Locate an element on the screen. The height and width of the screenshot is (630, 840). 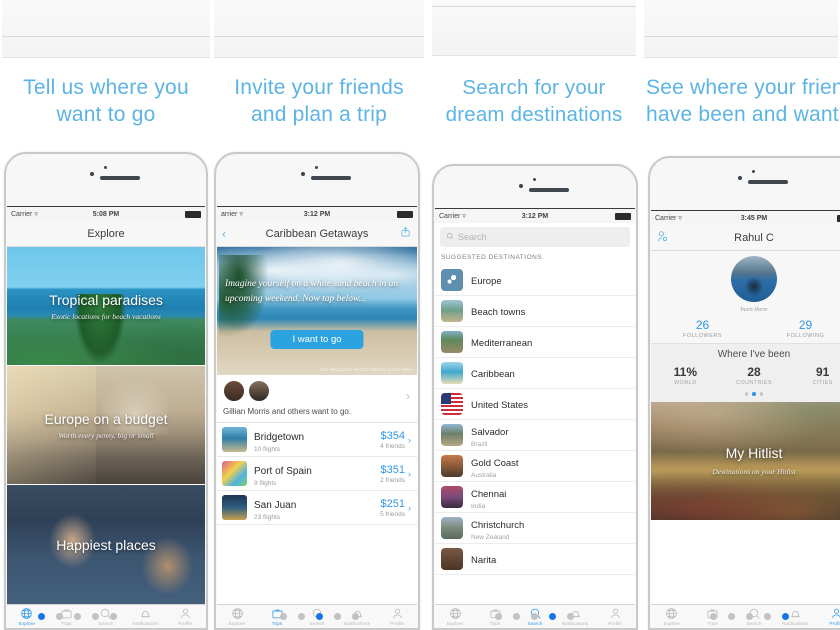
list-item: Port of Spain 9 flights $351 2 friends › is located at coordinates (317, 474).